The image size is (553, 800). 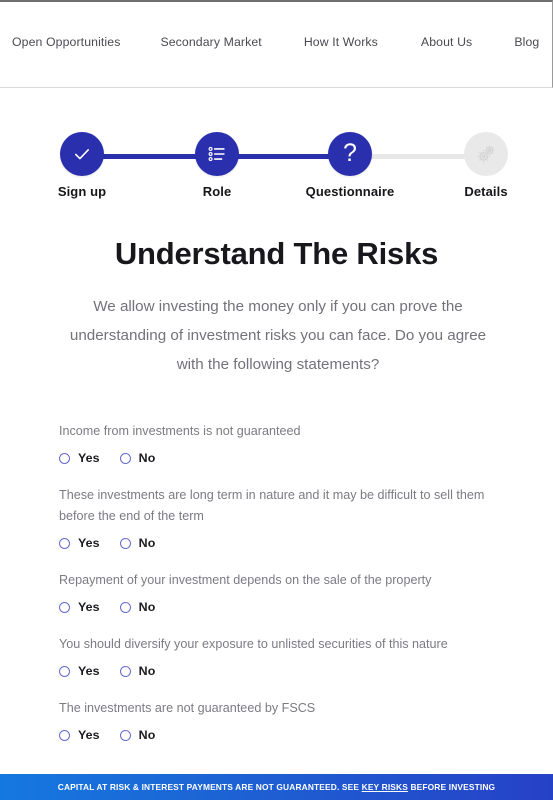 What do you see at coordinates (451, 787) in the screenshot?
I see `risk-text-after: BEFORE INVESTING` at bounding box center [451, 787].